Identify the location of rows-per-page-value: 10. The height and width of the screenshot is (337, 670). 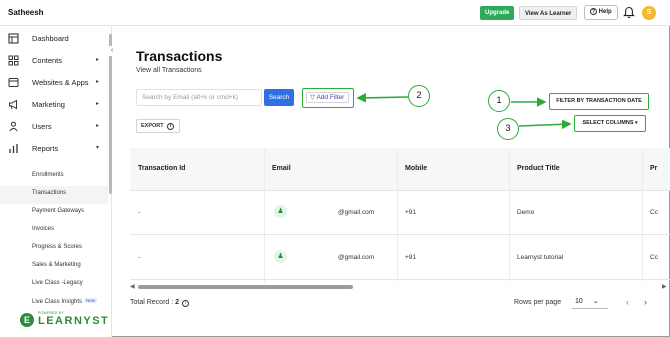
(579, 301).